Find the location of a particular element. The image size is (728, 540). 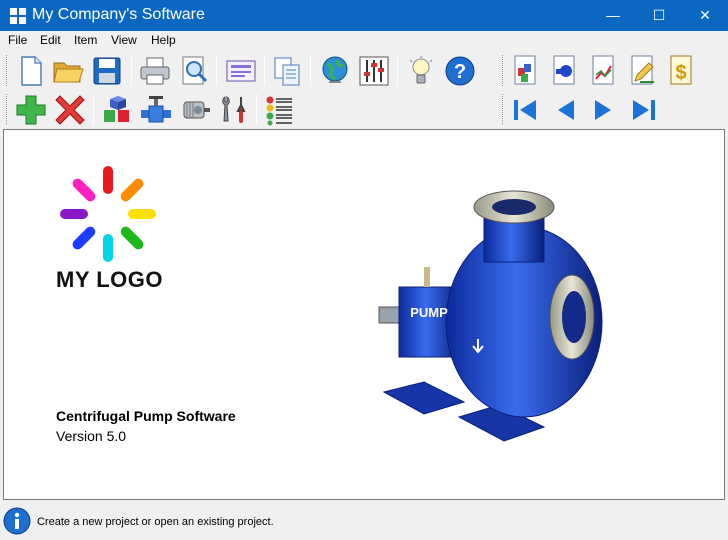

minimize-button: — is located at coordinates (613, 15).